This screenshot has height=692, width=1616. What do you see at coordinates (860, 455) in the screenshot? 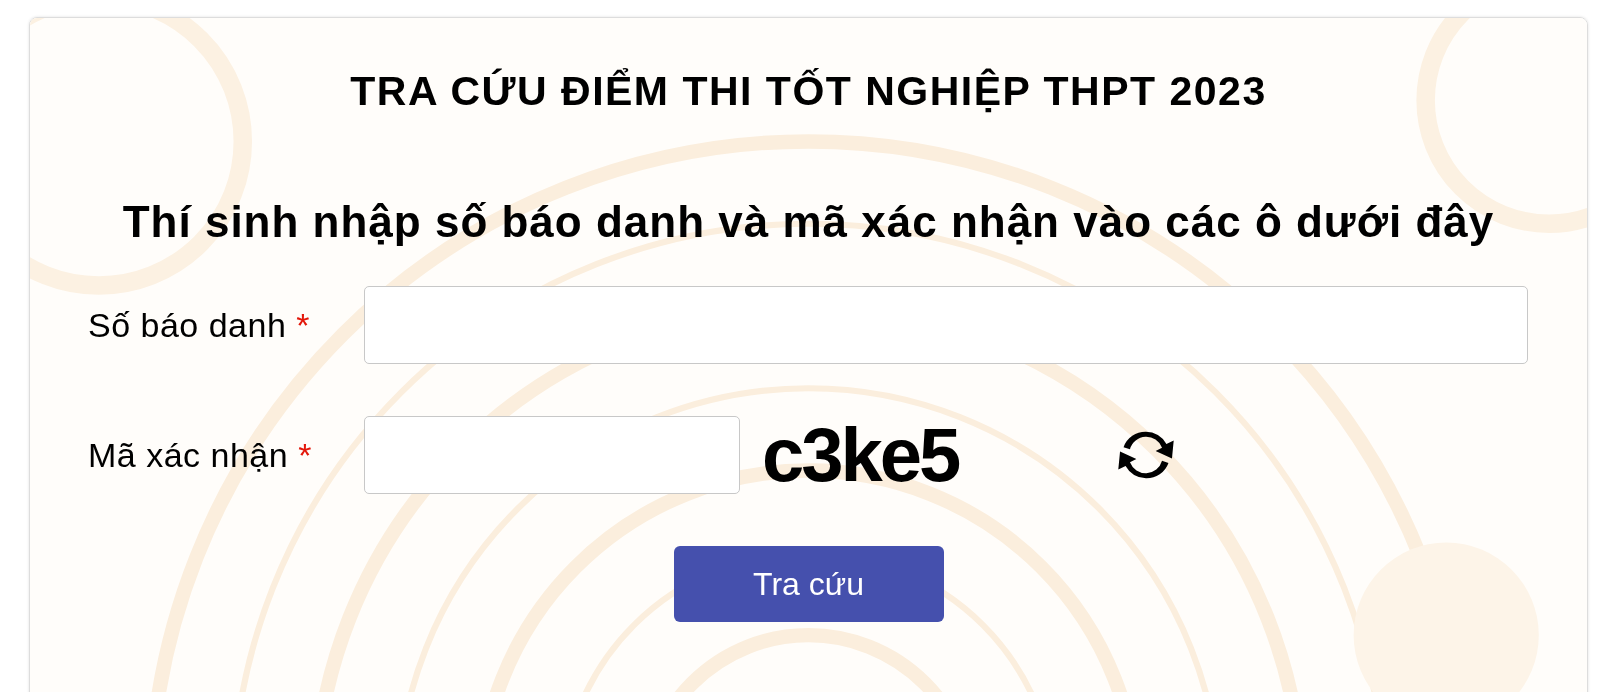
I see `captcha-code: c3ke5` at bounding box center [860, 455].